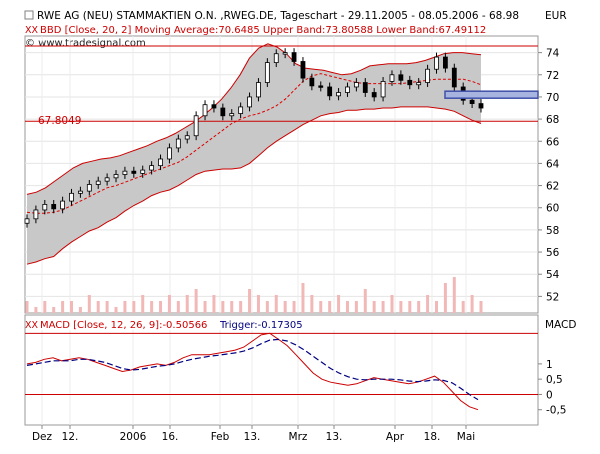 This screenshot has height=454, width=600. What do you see at coordinates (560, 325) in the screenshot?
I see `macd-axis-title: MACD` at bounding box center [560, 325].